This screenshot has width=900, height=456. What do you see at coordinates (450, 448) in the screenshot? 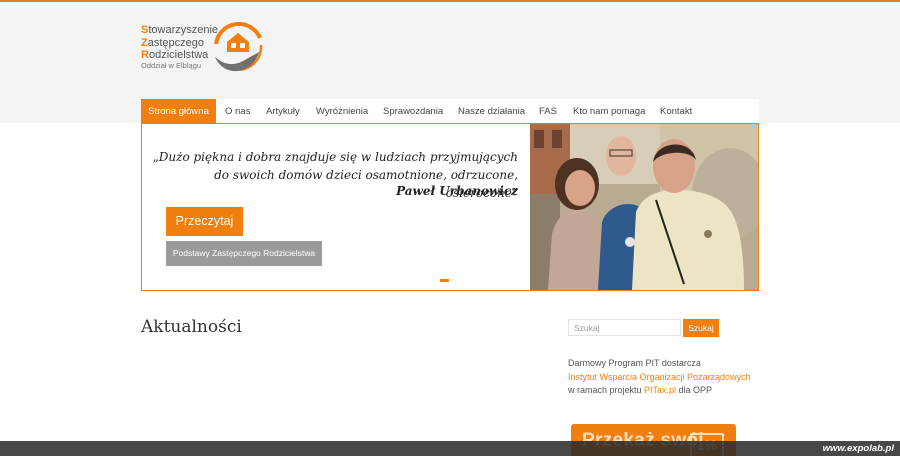
I see `watermark-bar: www.expolab.pl` at bounding box center [450, 448].